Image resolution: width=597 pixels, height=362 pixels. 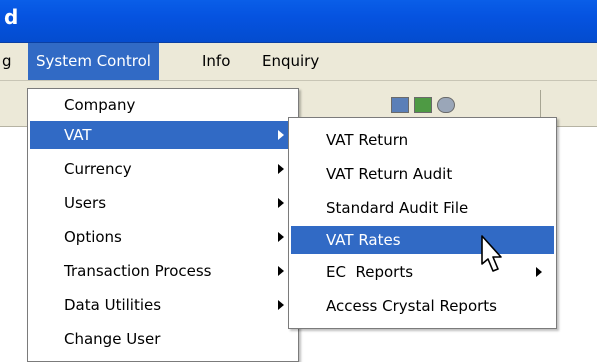 I want to click on menu-item-access-crystal-reports: Access Crystal Reports, so click(x=422, y=306).